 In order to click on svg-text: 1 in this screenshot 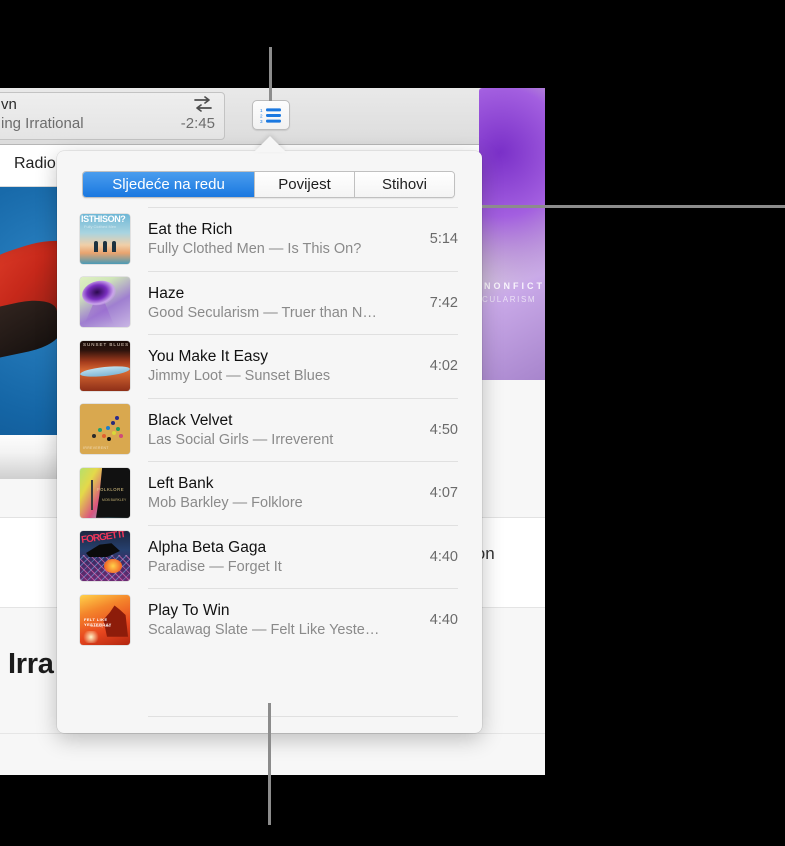, I will do `click(261, 110)`.